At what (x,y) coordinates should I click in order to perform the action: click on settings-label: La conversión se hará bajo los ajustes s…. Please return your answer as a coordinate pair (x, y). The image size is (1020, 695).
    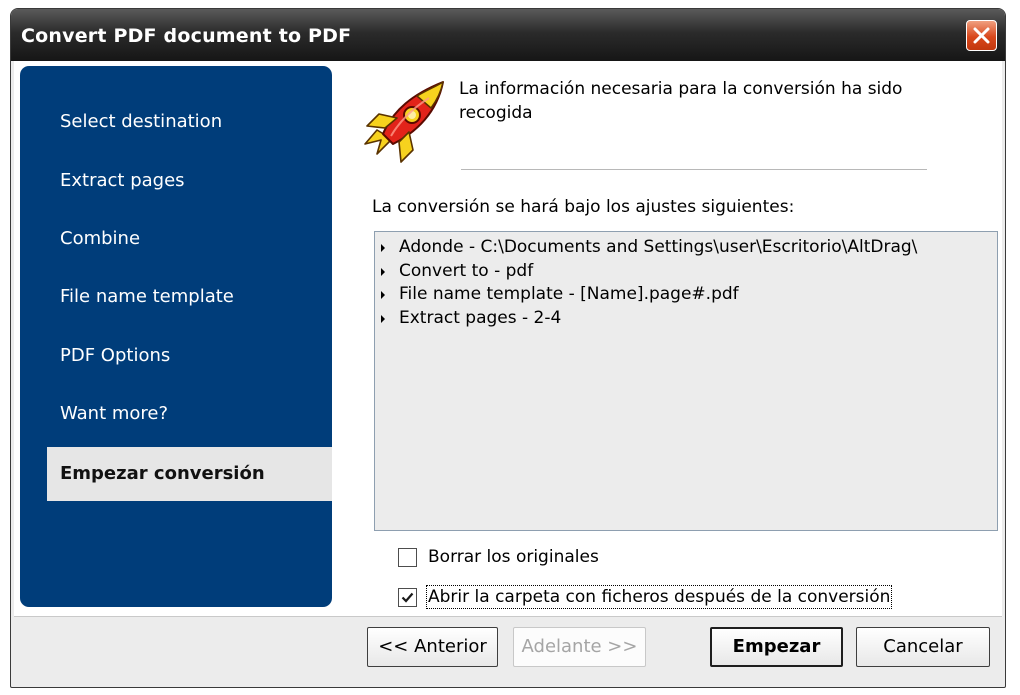
    Looking at the image, I should click on (583, 207).